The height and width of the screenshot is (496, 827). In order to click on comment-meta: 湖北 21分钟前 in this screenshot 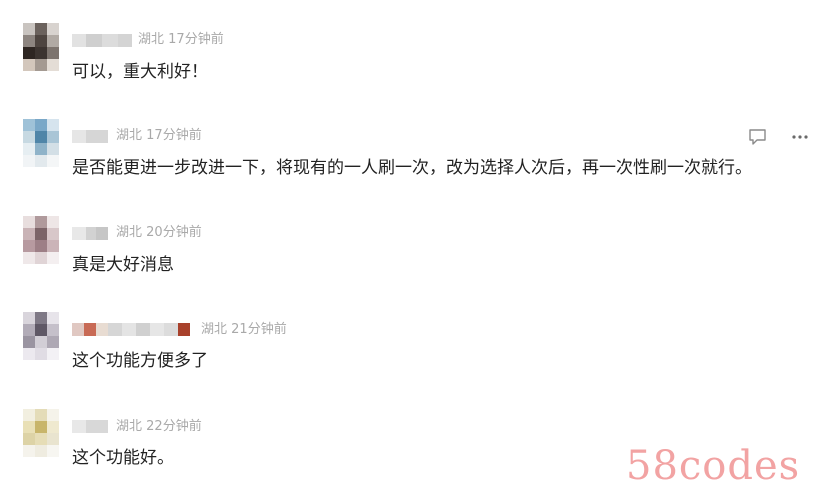, I will do `click(244, 330)`.